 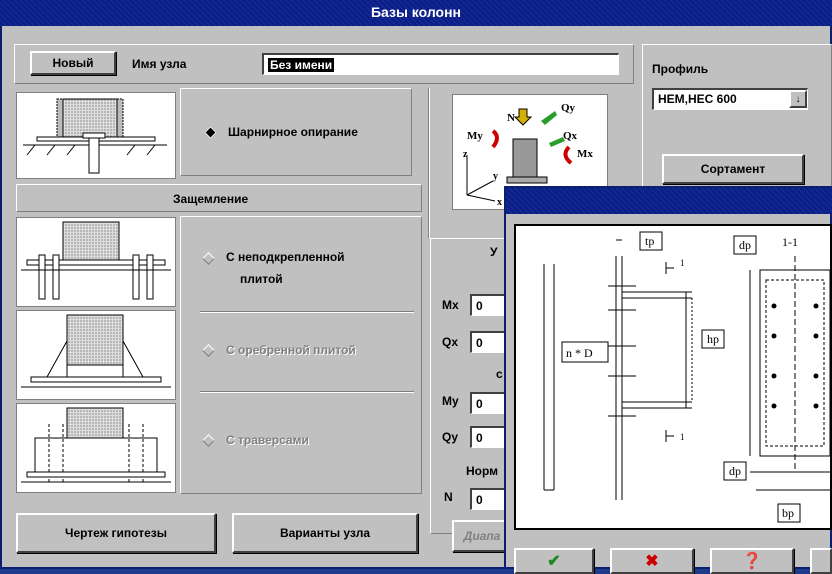 I want to click on nd-text: n * D, so click(x=579, y=353).